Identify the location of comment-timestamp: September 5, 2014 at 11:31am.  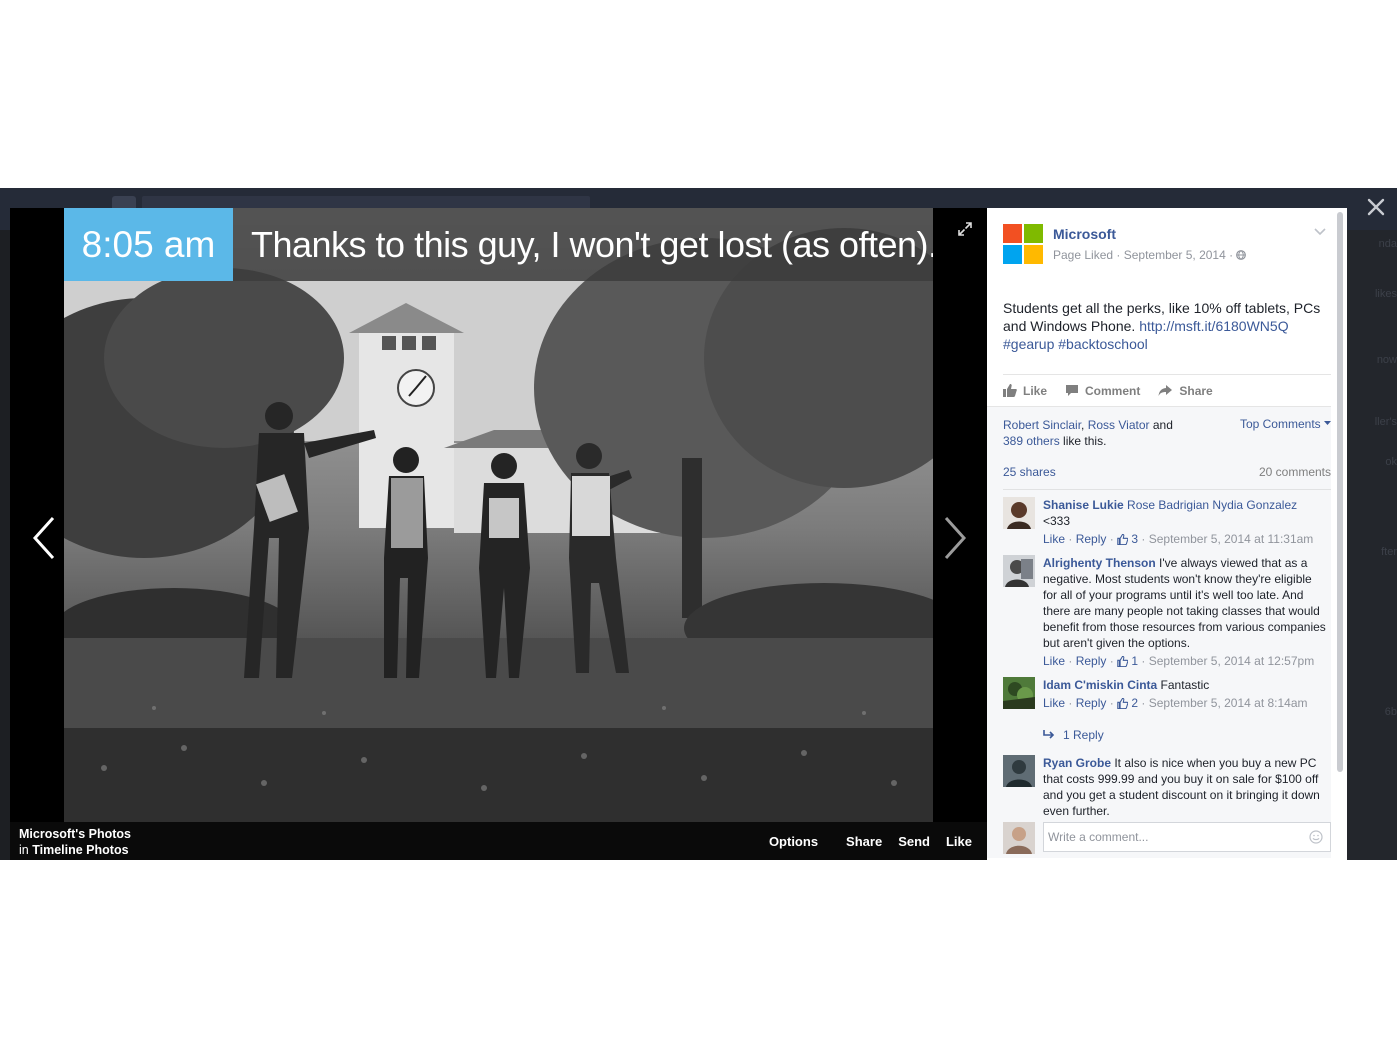
(1231, 539).